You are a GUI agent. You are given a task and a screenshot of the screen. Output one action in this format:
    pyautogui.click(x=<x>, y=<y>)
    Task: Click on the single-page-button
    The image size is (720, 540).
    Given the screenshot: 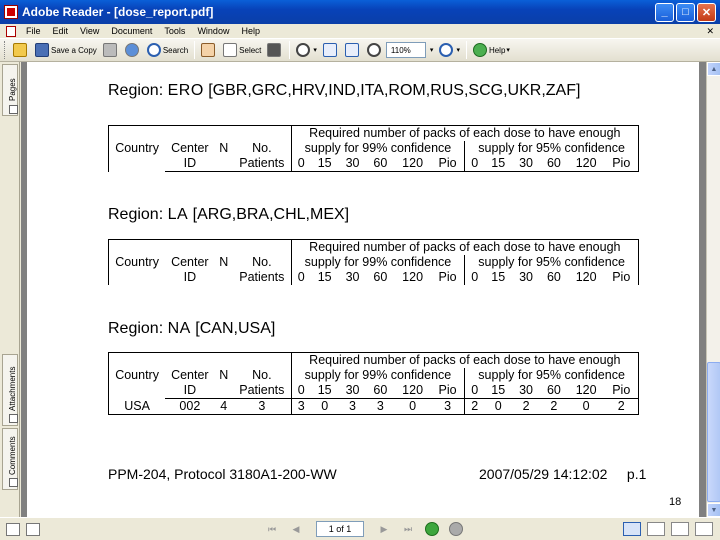 What is the action you would take?
    pyautogui.click(x=632, y=529)
    